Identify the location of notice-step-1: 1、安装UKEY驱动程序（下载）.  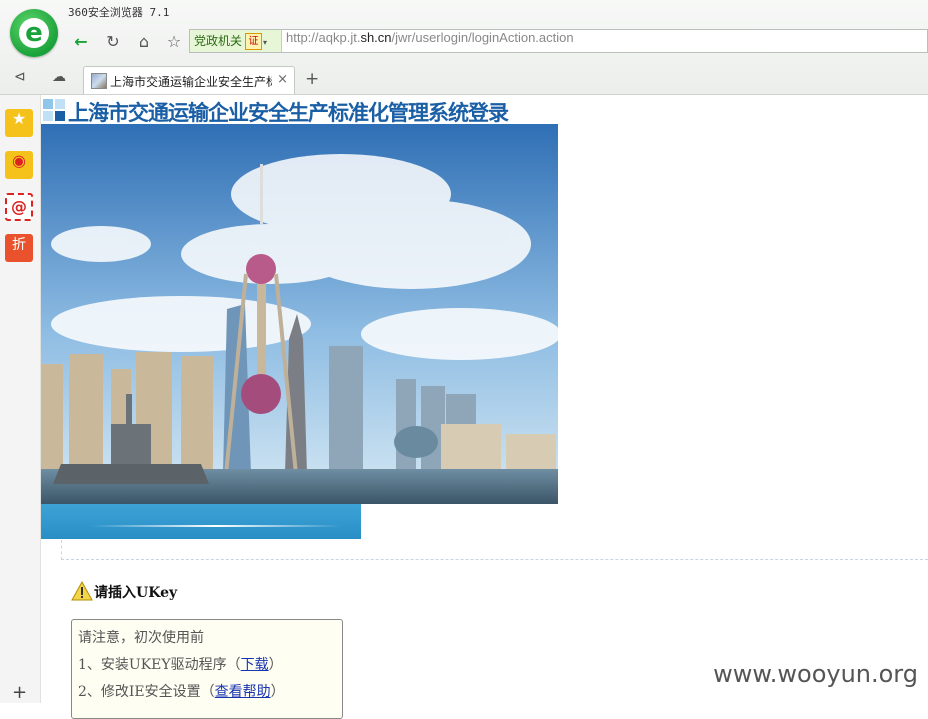
(180, 664).